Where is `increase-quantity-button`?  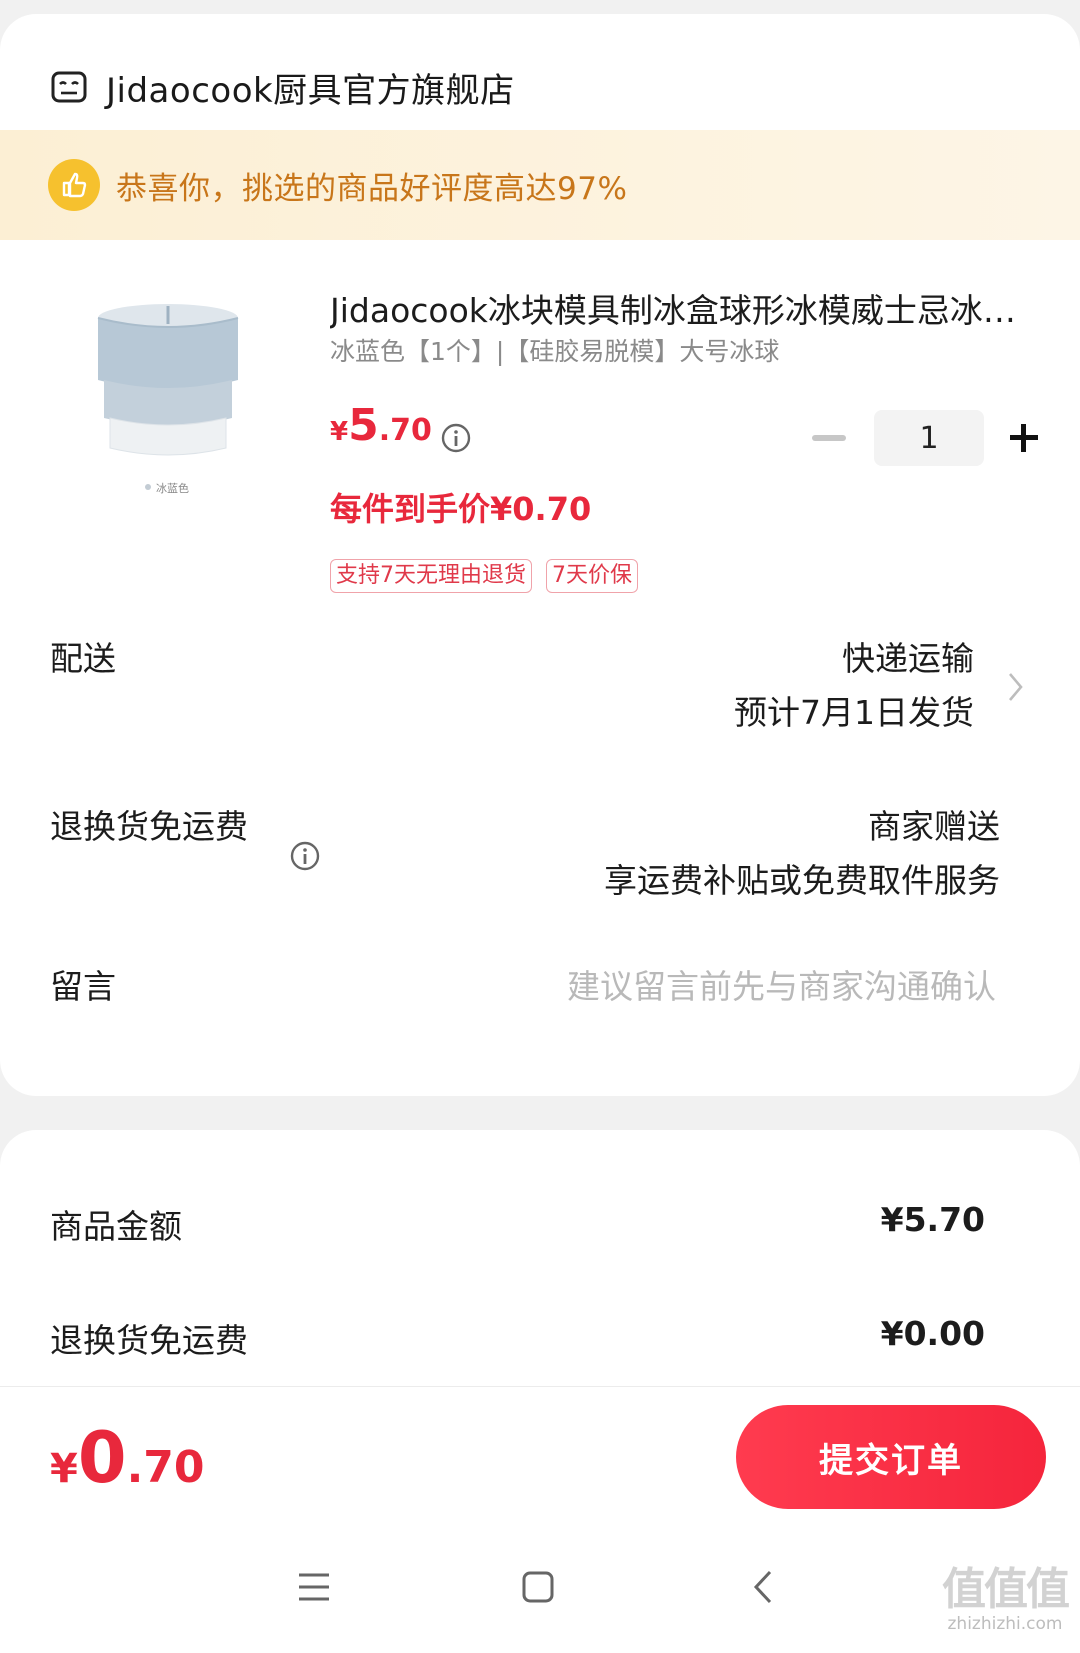 increase-quantity-button is located at coordinates (1024, 438).